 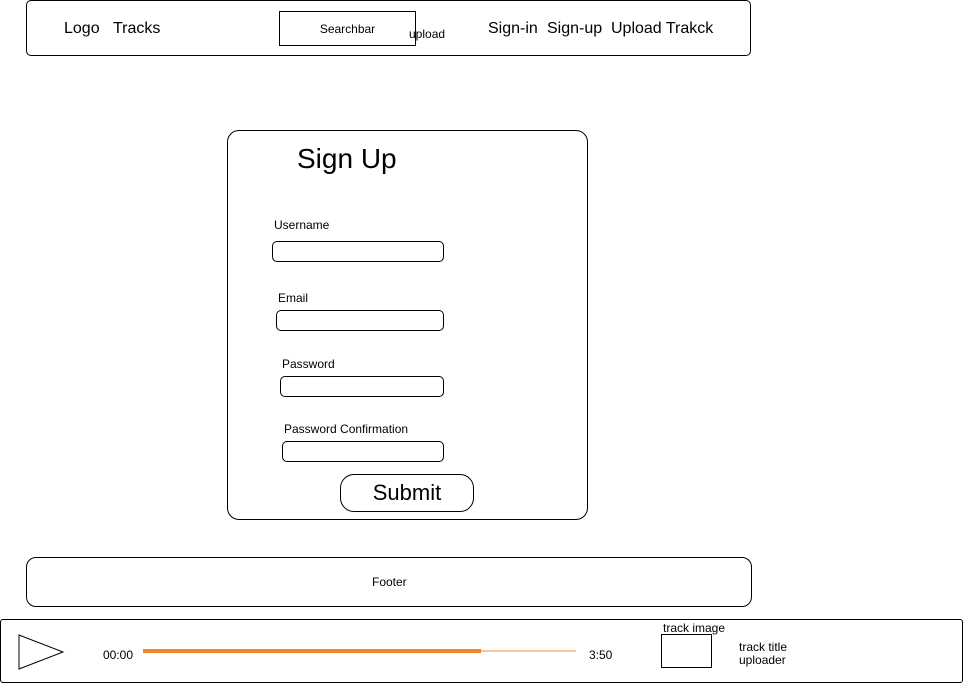 What do you see at coordinates (136, 29) in the screenshot?
I see `tracks-link: Tracks` at bounding box center [136, 29].